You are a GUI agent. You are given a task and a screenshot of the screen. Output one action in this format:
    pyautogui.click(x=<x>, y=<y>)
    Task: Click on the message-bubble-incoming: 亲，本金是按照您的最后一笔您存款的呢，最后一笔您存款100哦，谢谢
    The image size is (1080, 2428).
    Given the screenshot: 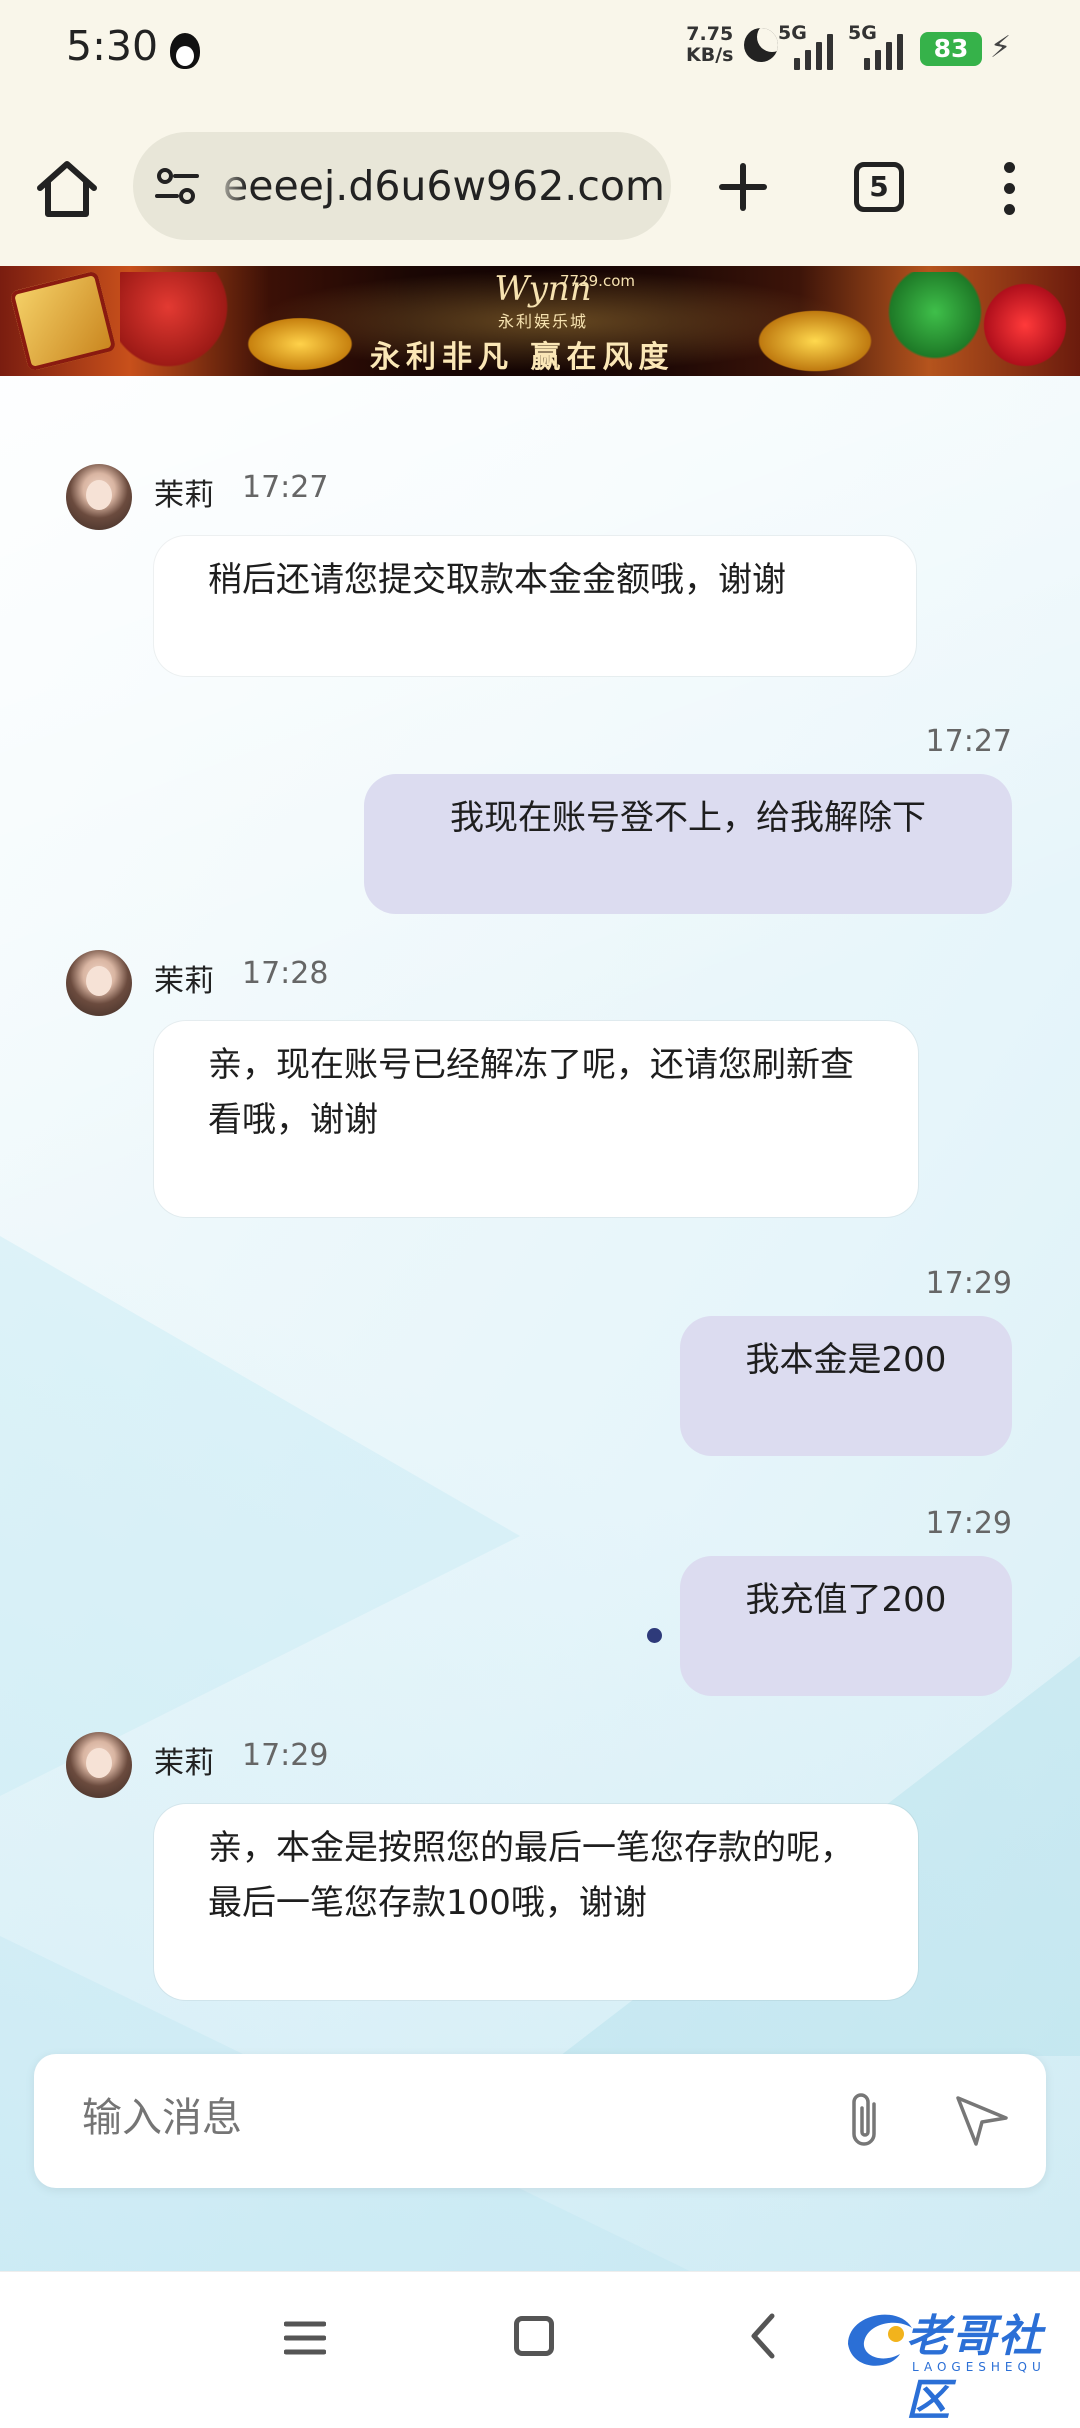 What is the action you would take?
    pyautogui.click(x=536, y=1902)
    